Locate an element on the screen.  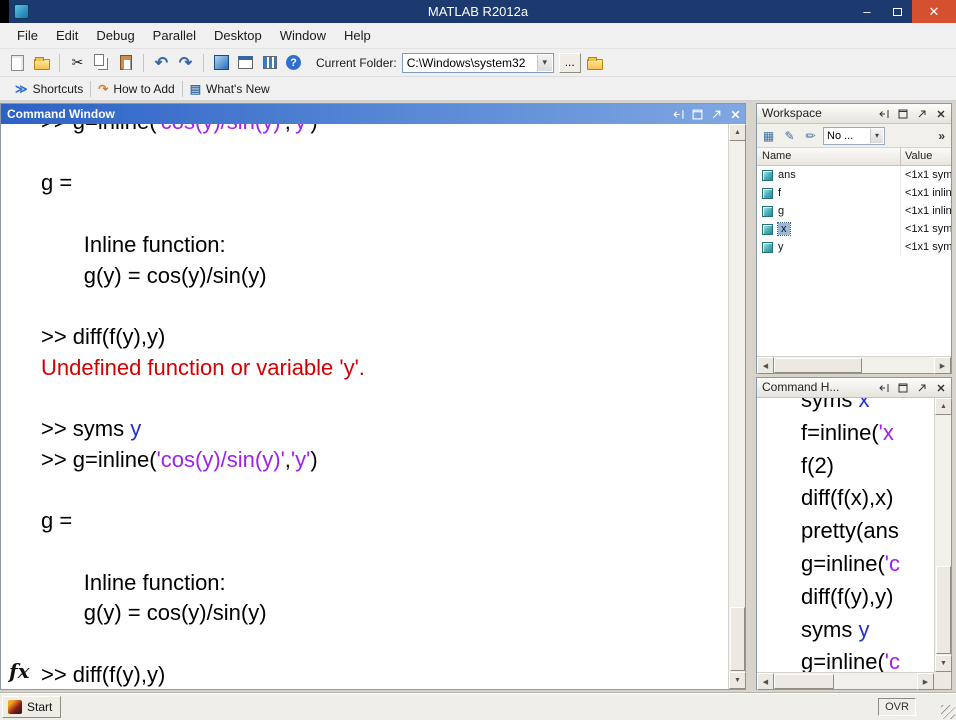
command-window-scrollbar: ▲ ▼ is located at coordinates (737, 406).